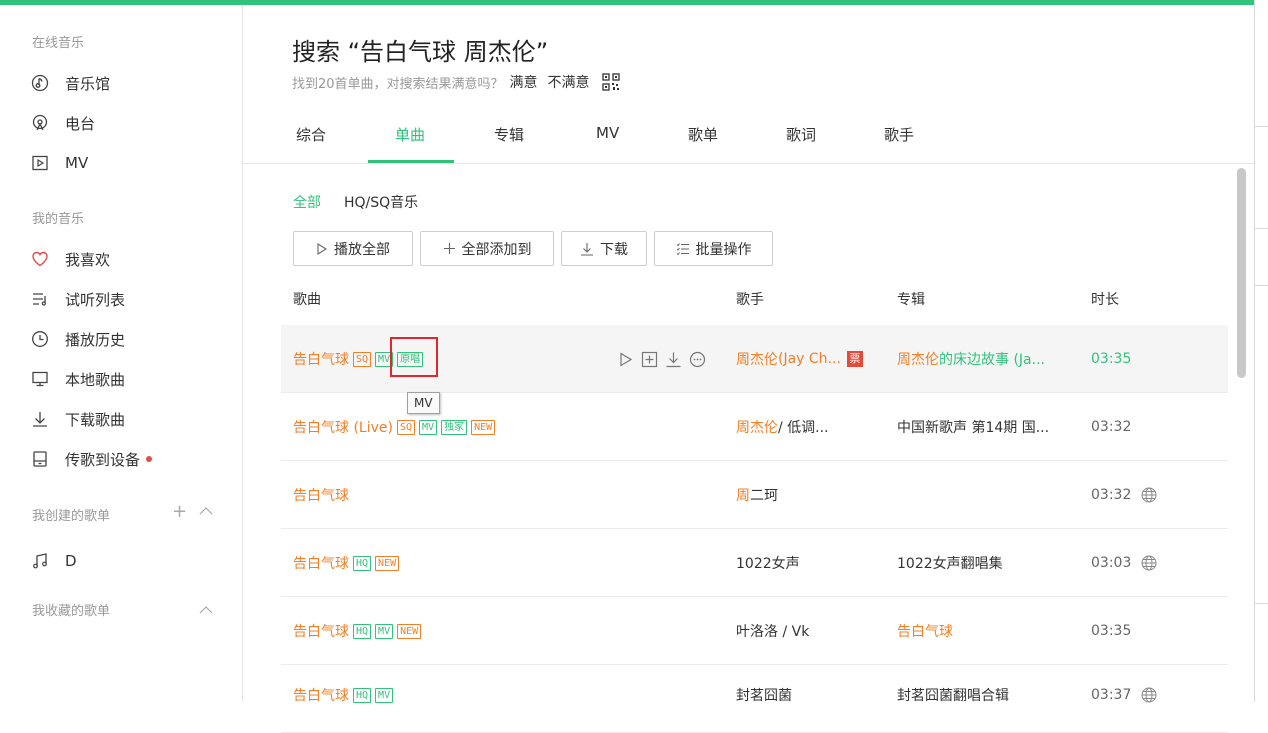  What do you see at coordinates (414, 357) in the screenshot?
I see `mv-badge-highlight` at bounding box center [414, 357].